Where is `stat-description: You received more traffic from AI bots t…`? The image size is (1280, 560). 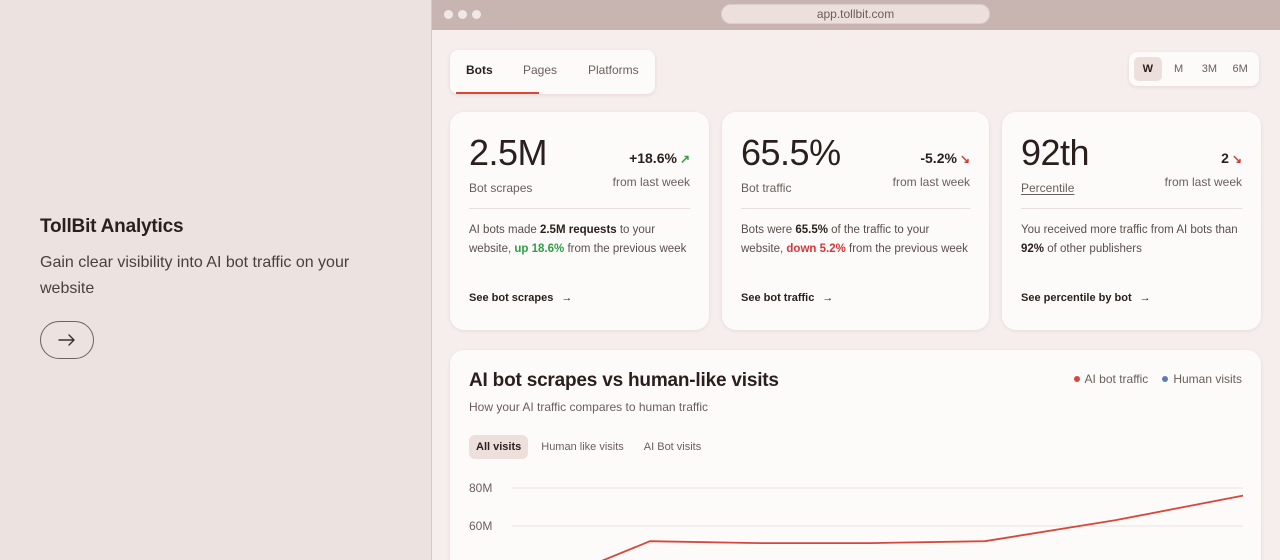 stat-description: You received more traffic from AI bots t… is located at coordinates (1129, 239).